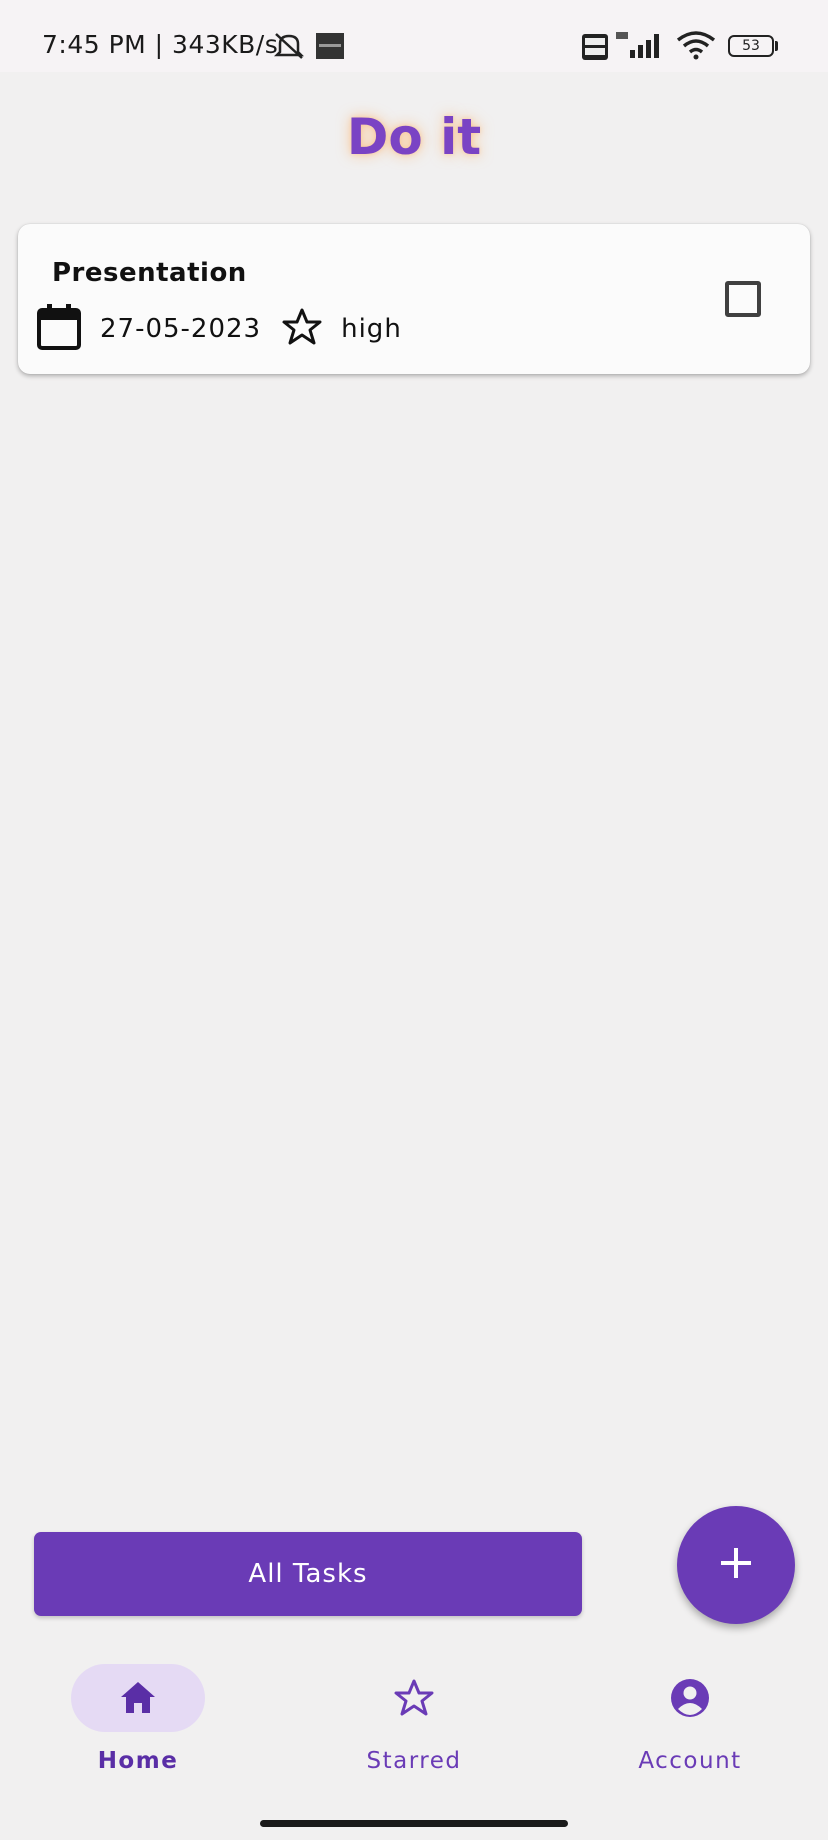 This screenshot has width=828, height=1840. I want to click on app-title: Do it, so click(414, 137).